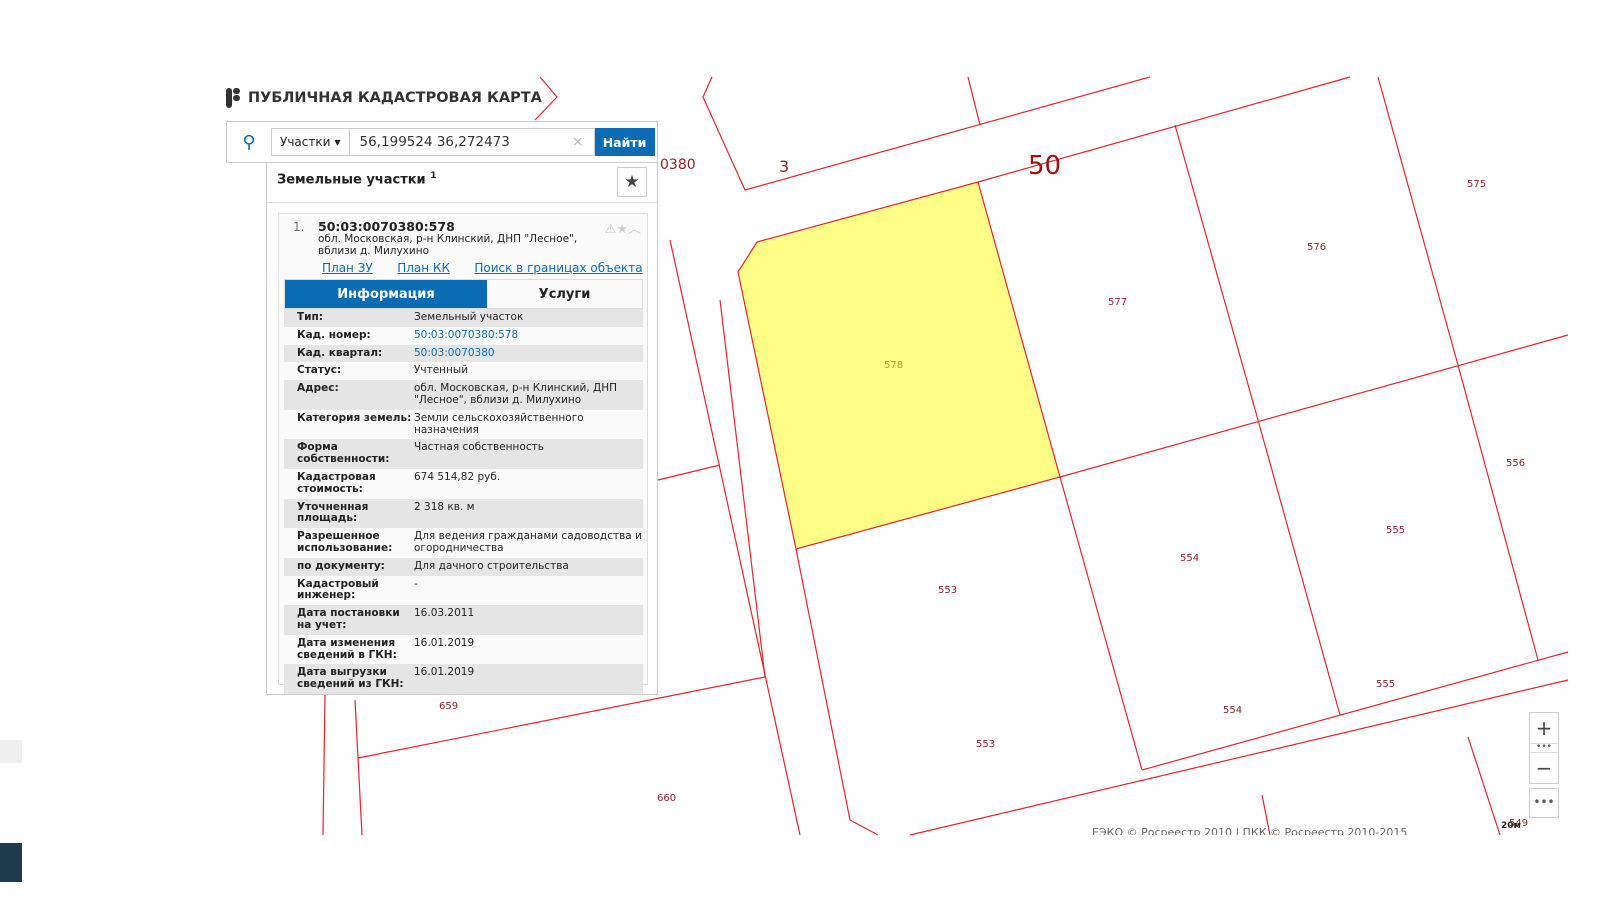 The height and width of the screenshot is (900, 1600). I want to click on info-key: по документу:, so click(341, 565).